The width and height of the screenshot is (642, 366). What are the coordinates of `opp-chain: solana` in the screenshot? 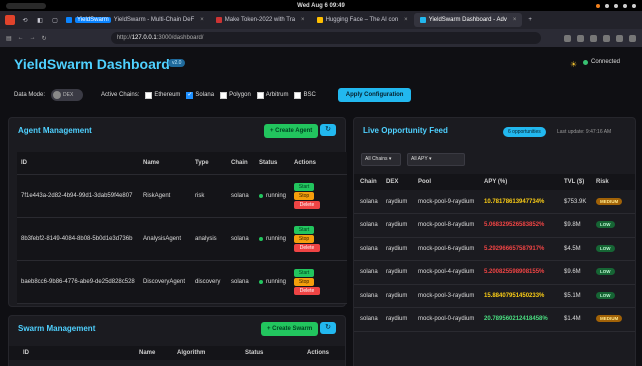 It's located at (369, 225).